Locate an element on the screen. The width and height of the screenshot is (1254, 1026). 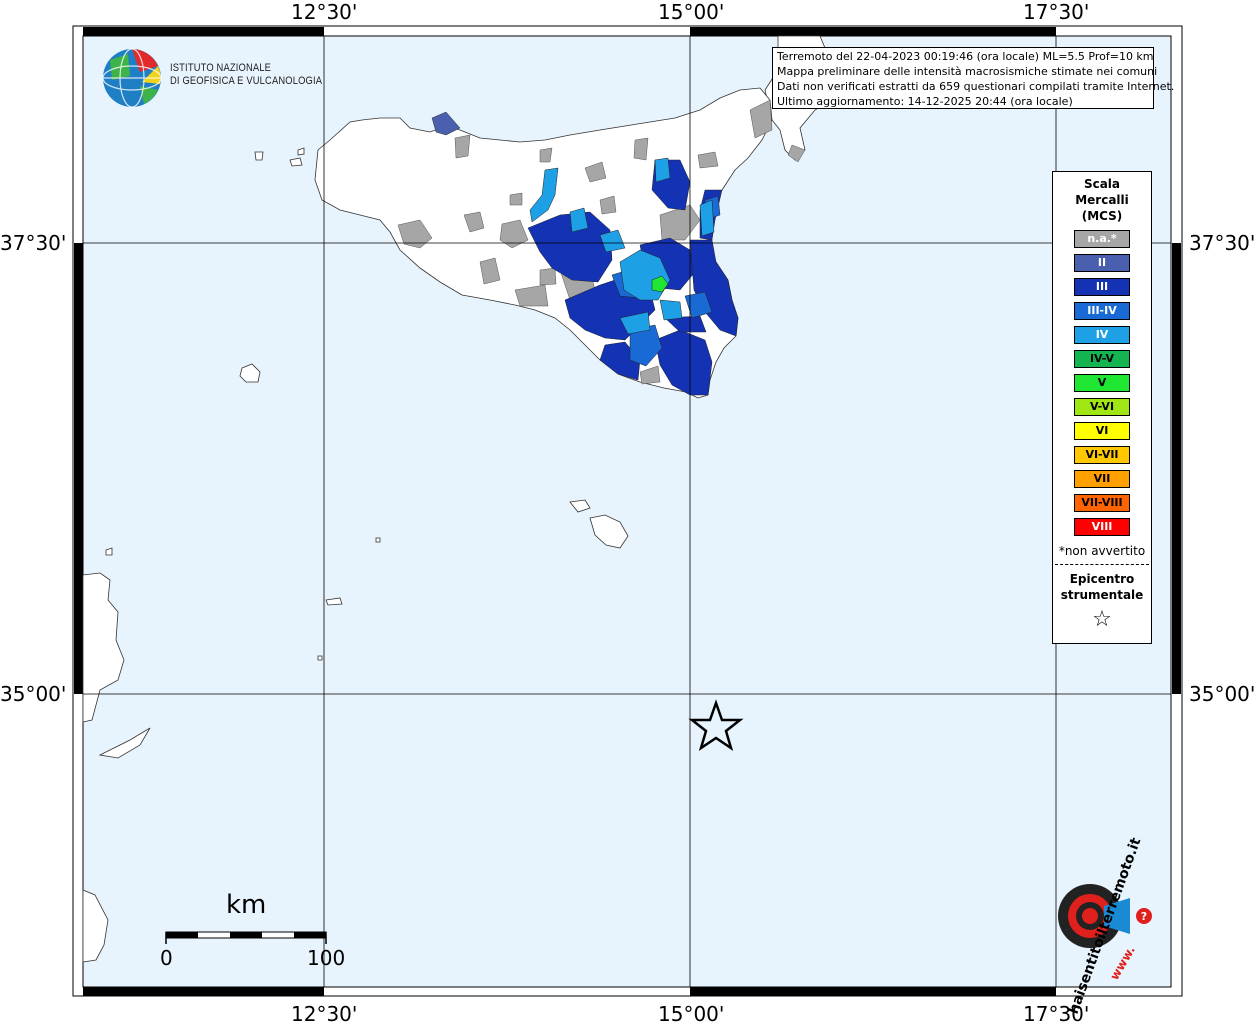
legend-item: V is located at coordinates (1102, 383).